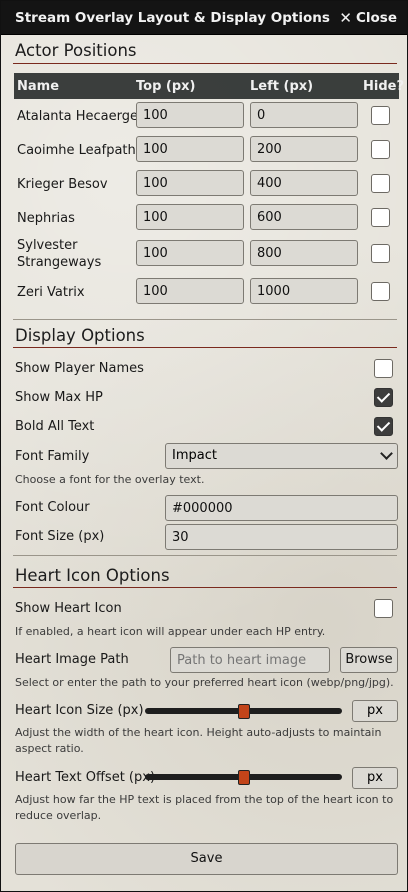 The width and height of the screenshot is (408, 892). I want to click on close-label: Close, so click(376, 17).